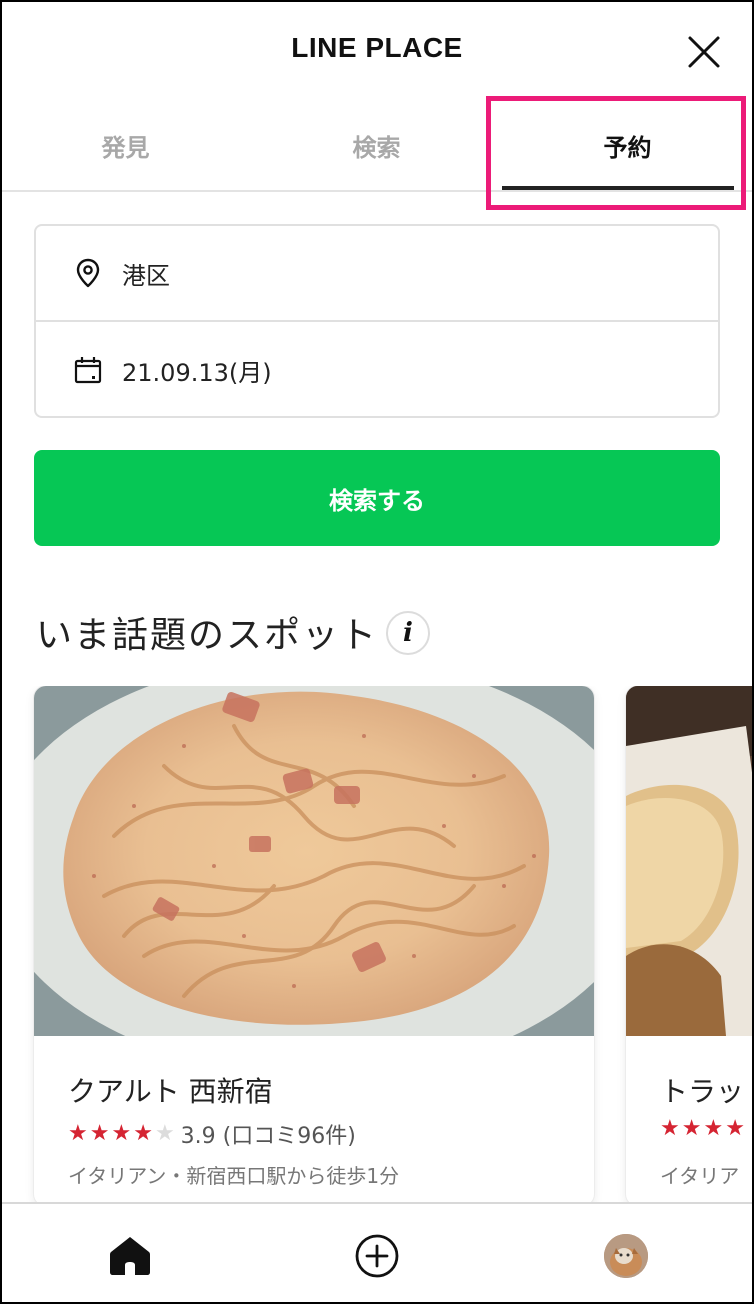 The height and width of the screenshot is (1304, 754). I want to click on search-button: 検索する, so click(377, 498).